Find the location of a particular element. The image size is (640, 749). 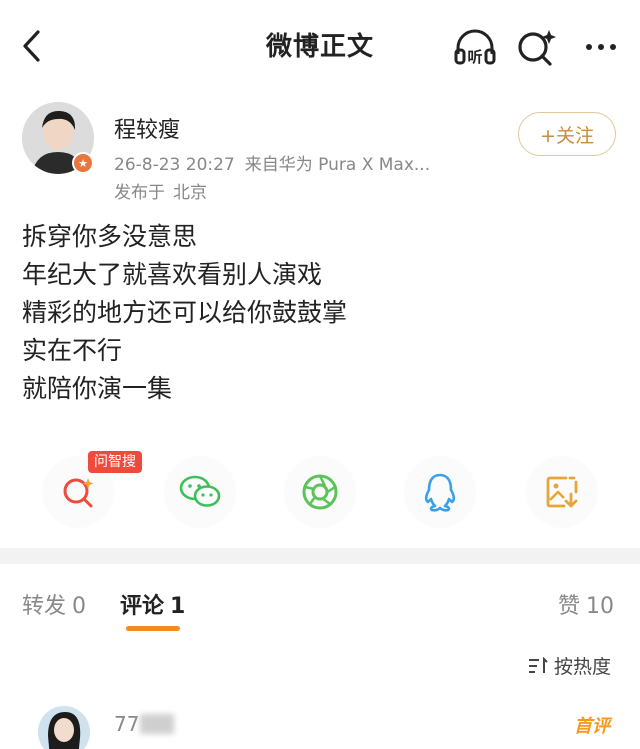

save-image-button is located at coordinates (562, 492).